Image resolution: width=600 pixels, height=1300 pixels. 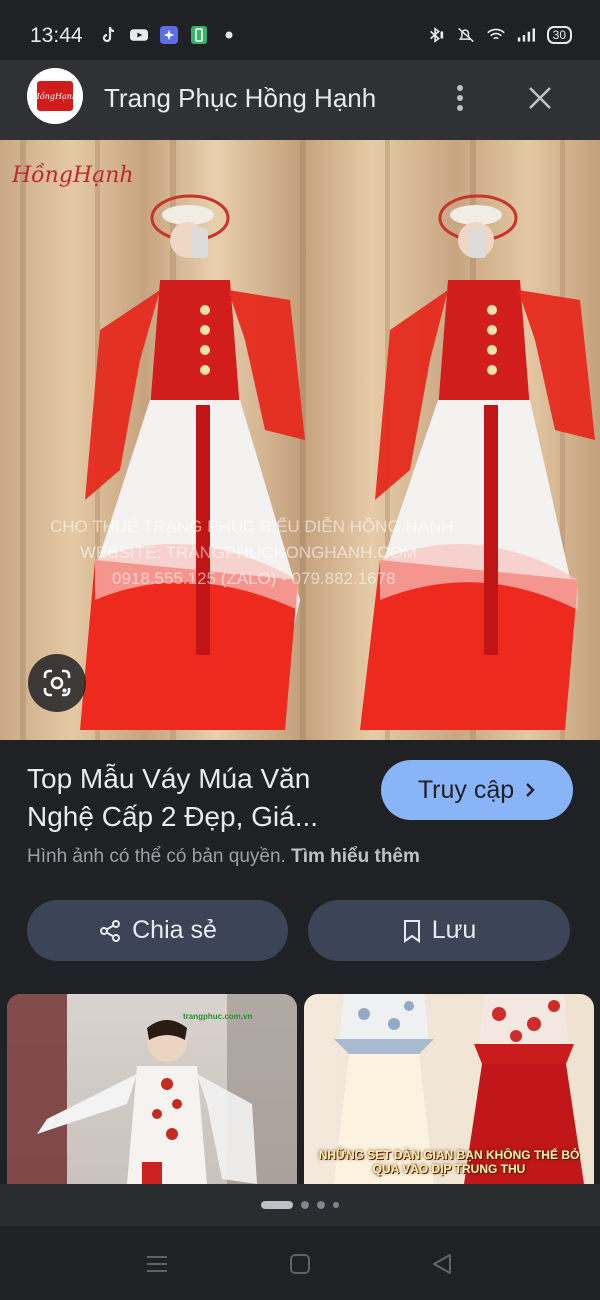 I want to click on app-icon, so click(x=169, y=35).